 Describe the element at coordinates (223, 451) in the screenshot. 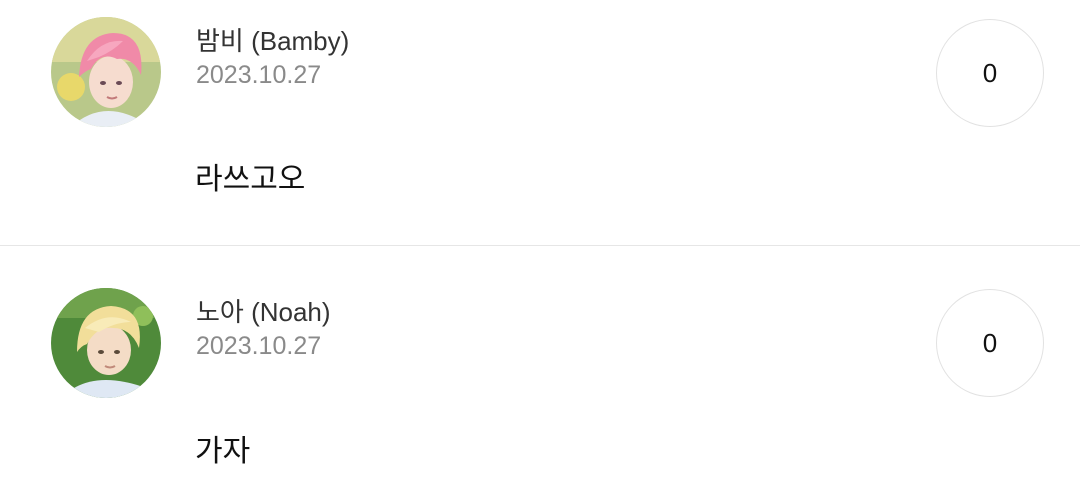

I see `comment-text: 가자` at that location.